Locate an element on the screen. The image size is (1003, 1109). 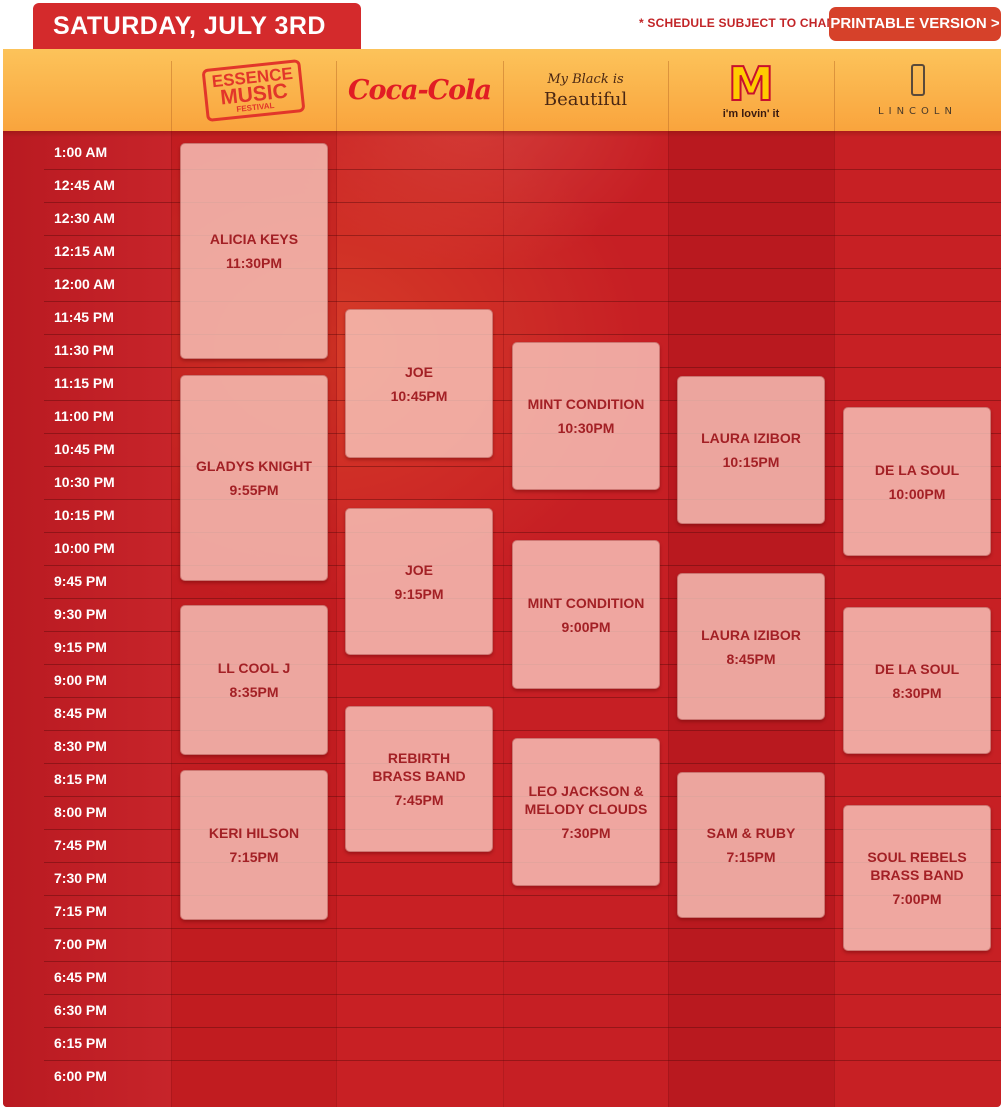
mcdonalds-slogan: i'm lovin' it is located at coordinates (751, 113).